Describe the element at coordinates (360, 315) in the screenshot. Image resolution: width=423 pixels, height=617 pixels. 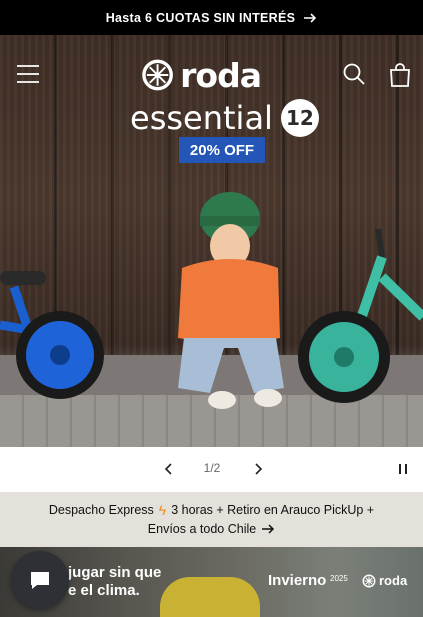
I see `green-bike-image` at that location.